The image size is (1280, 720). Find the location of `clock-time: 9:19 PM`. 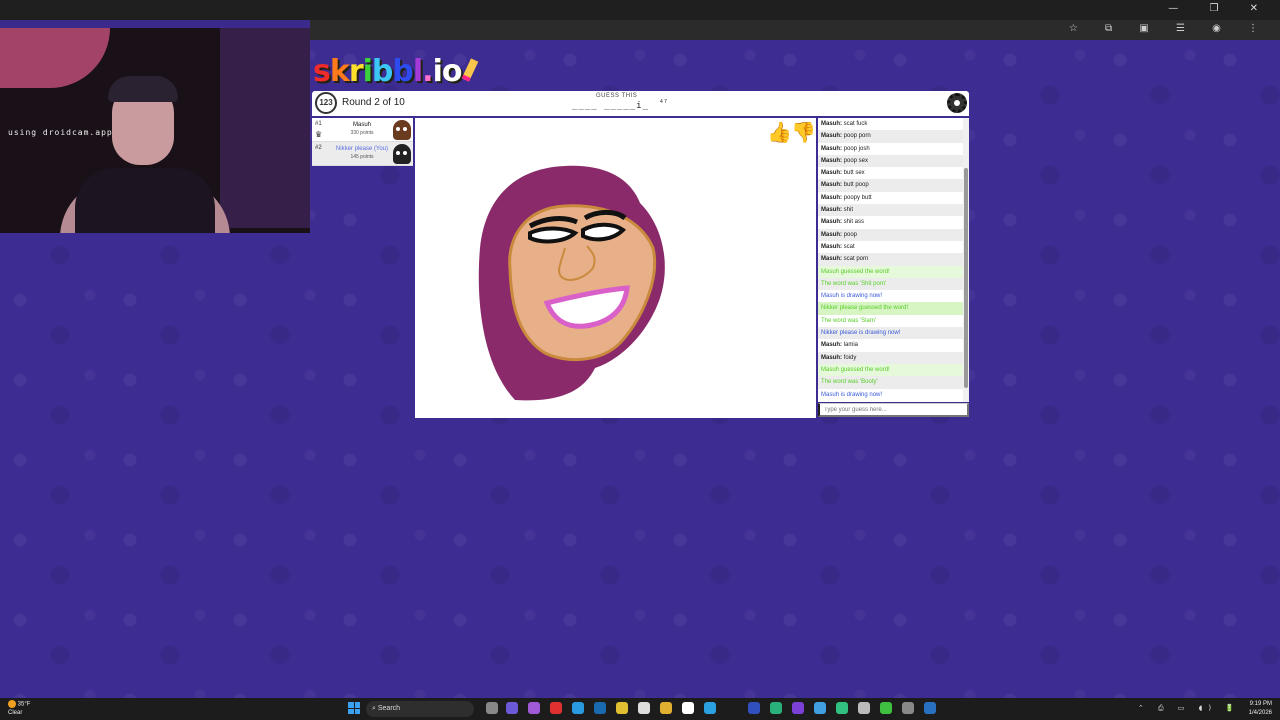

clock-time: 9:19 PM is located at coordinates (1260, 704).